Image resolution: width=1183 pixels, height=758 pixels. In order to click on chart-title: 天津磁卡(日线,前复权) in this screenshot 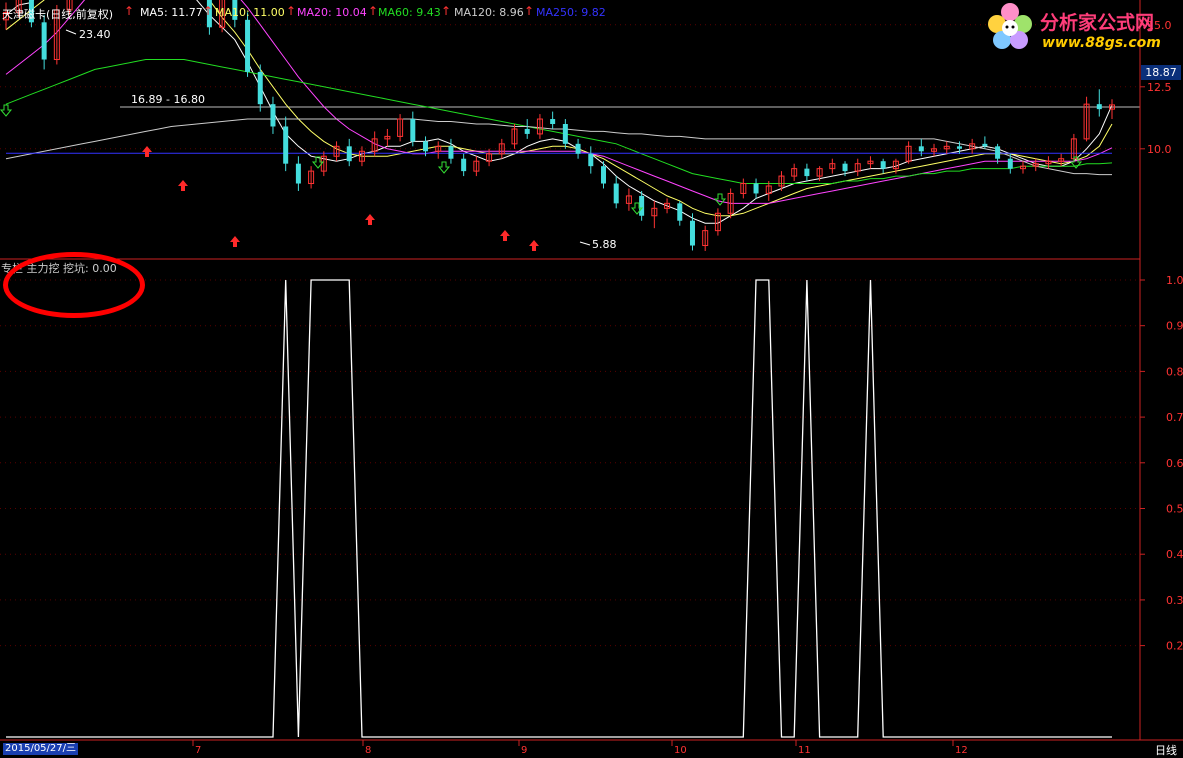, I will do `click(58, 14)`.